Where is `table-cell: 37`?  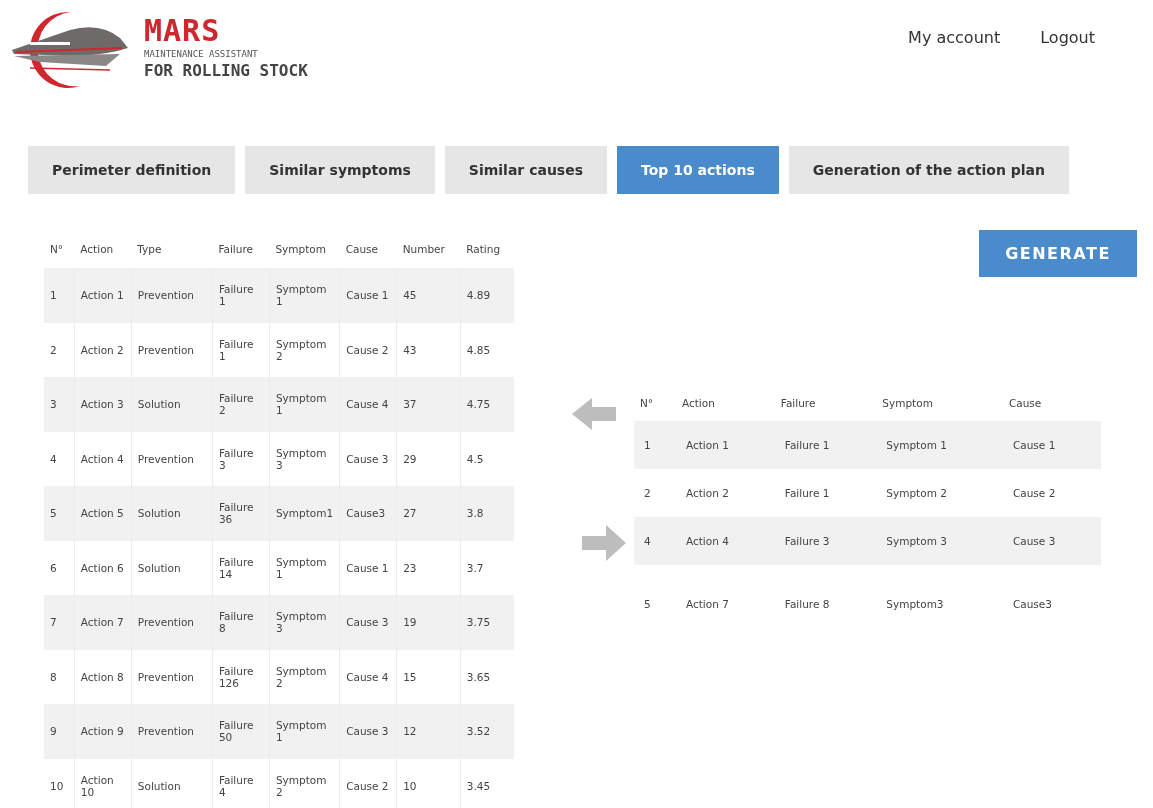
table-cell: 37 is located at coordinates (410, 404).